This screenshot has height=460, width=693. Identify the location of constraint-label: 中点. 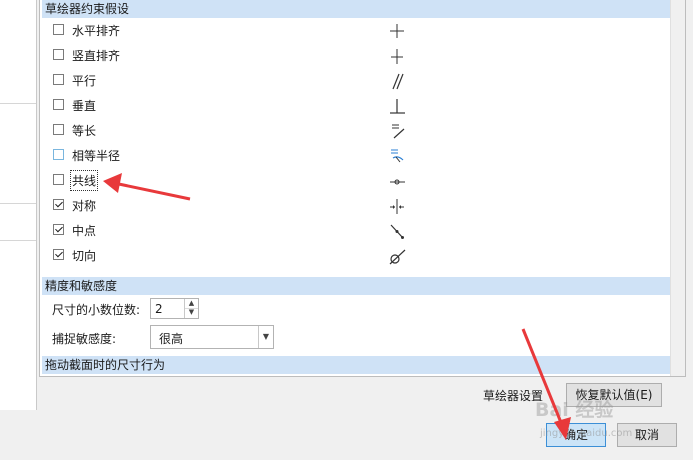
(84, 231).